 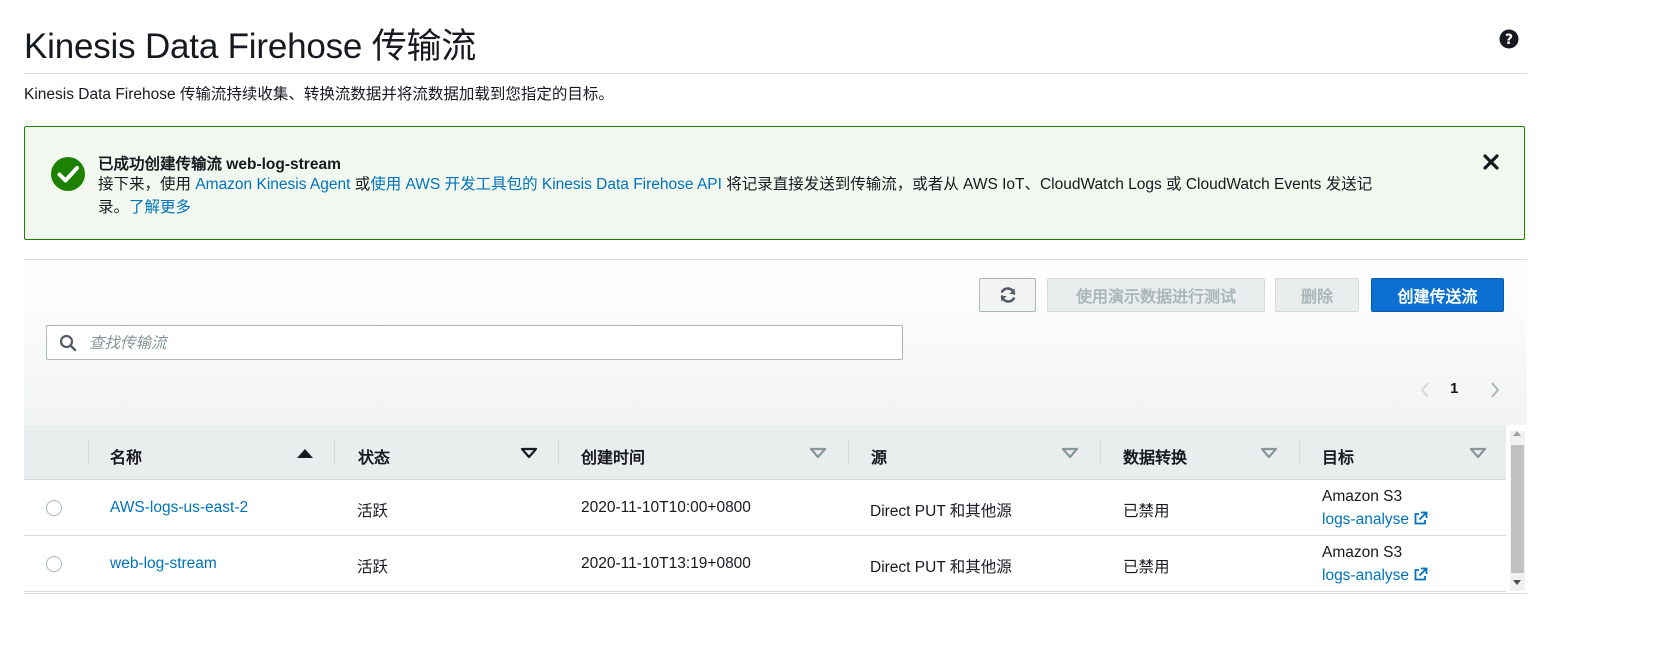 What do you see at coordinates (179, 507) in the screenshot?
I see `stream-name-link: AWS-logs-us-east-2` at bounding box center [179, 507].